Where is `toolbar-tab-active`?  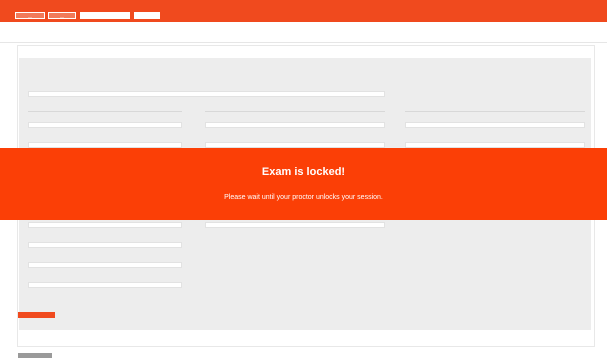 toolbar-tab-active is located at coordinates (105, 15).